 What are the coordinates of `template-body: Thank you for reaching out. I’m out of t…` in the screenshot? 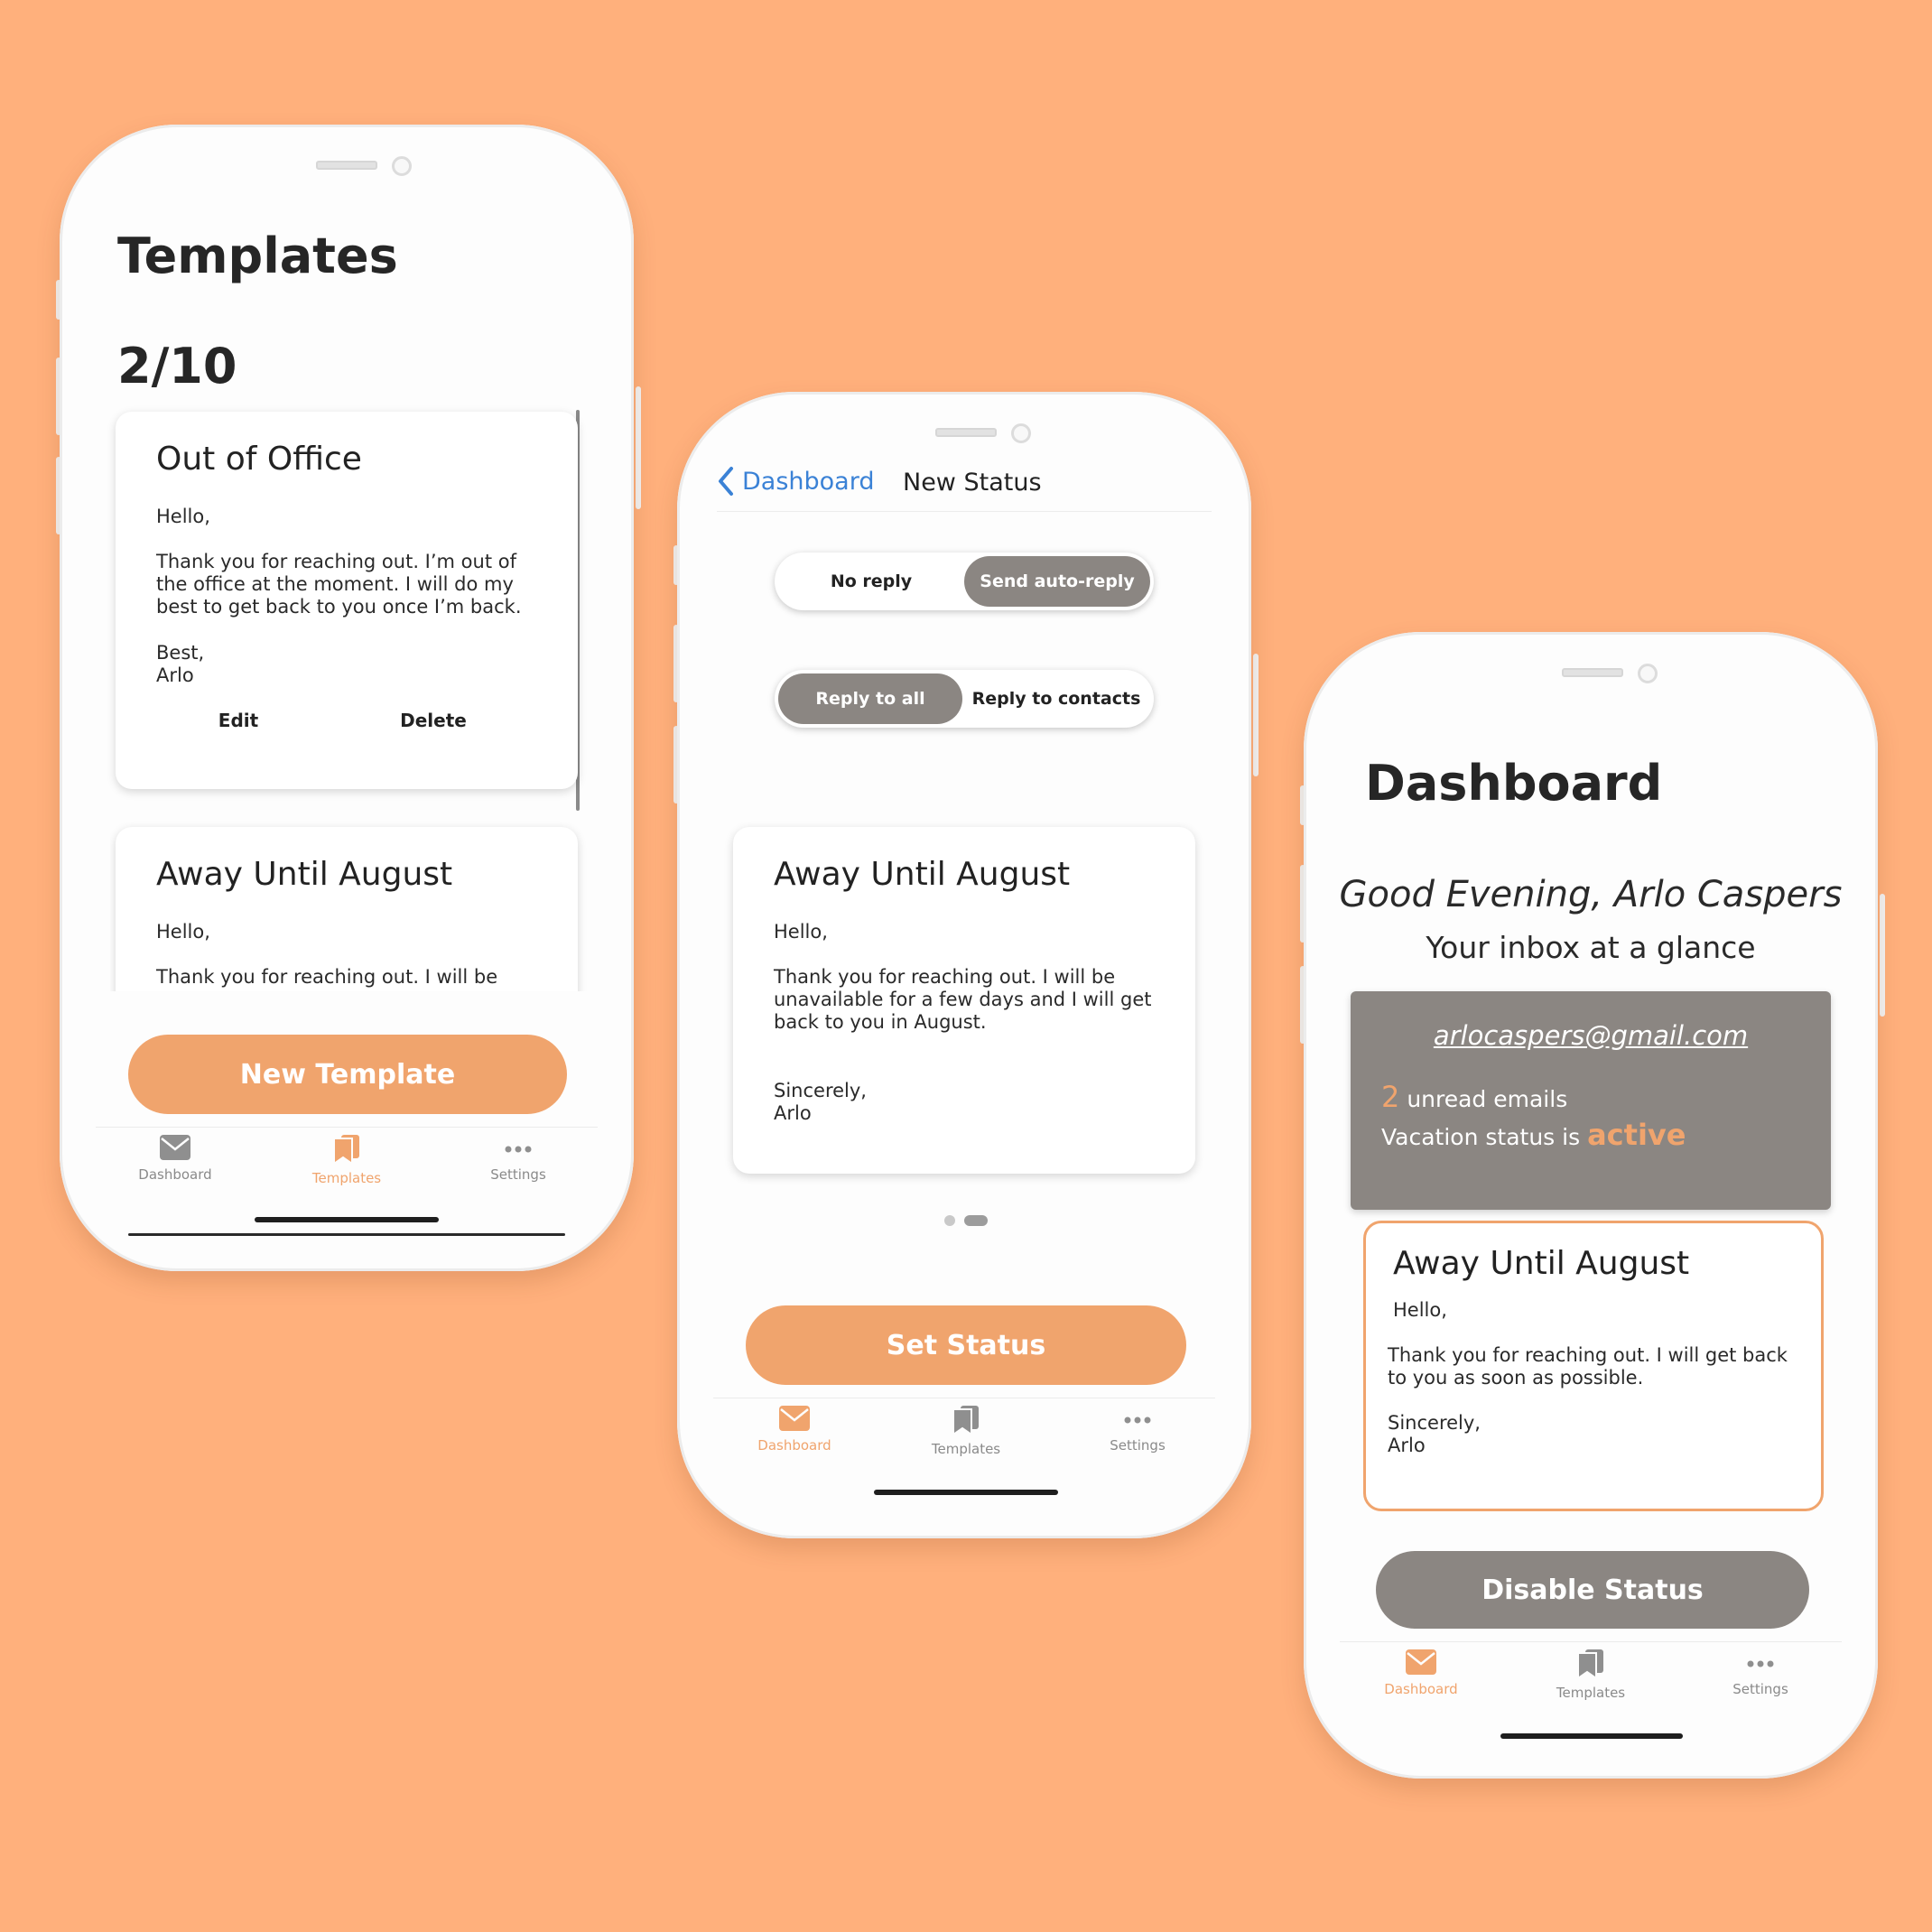 It's located at (339, 584).